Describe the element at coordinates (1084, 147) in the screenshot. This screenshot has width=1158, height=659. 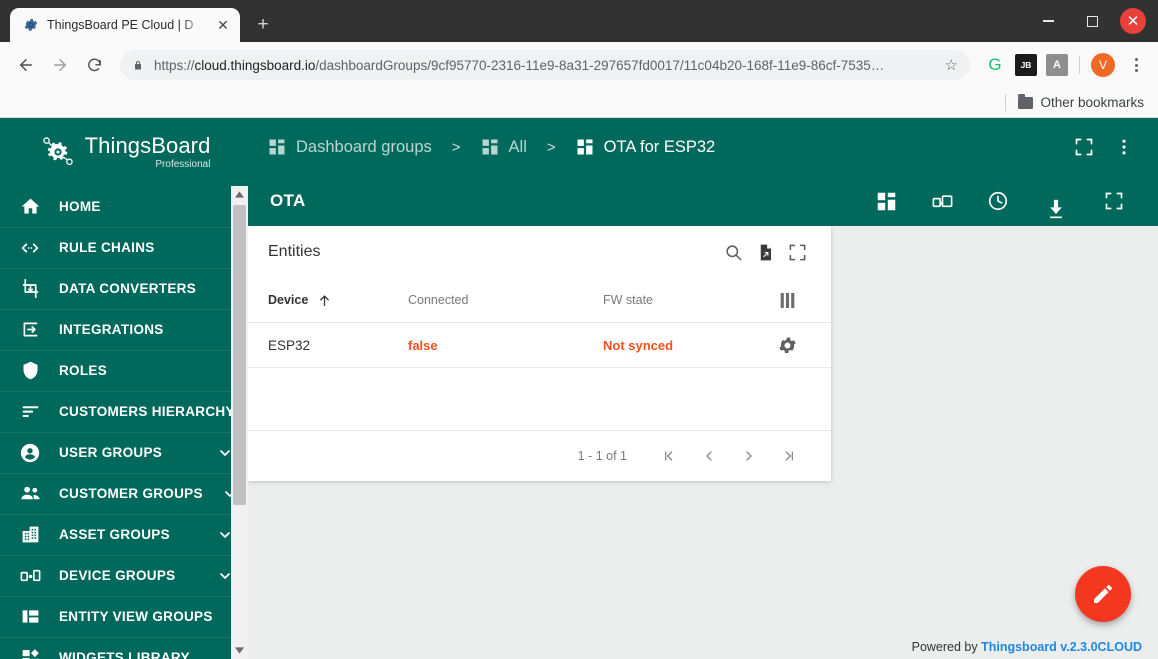
I see `header-fullscreen-button` at that location.